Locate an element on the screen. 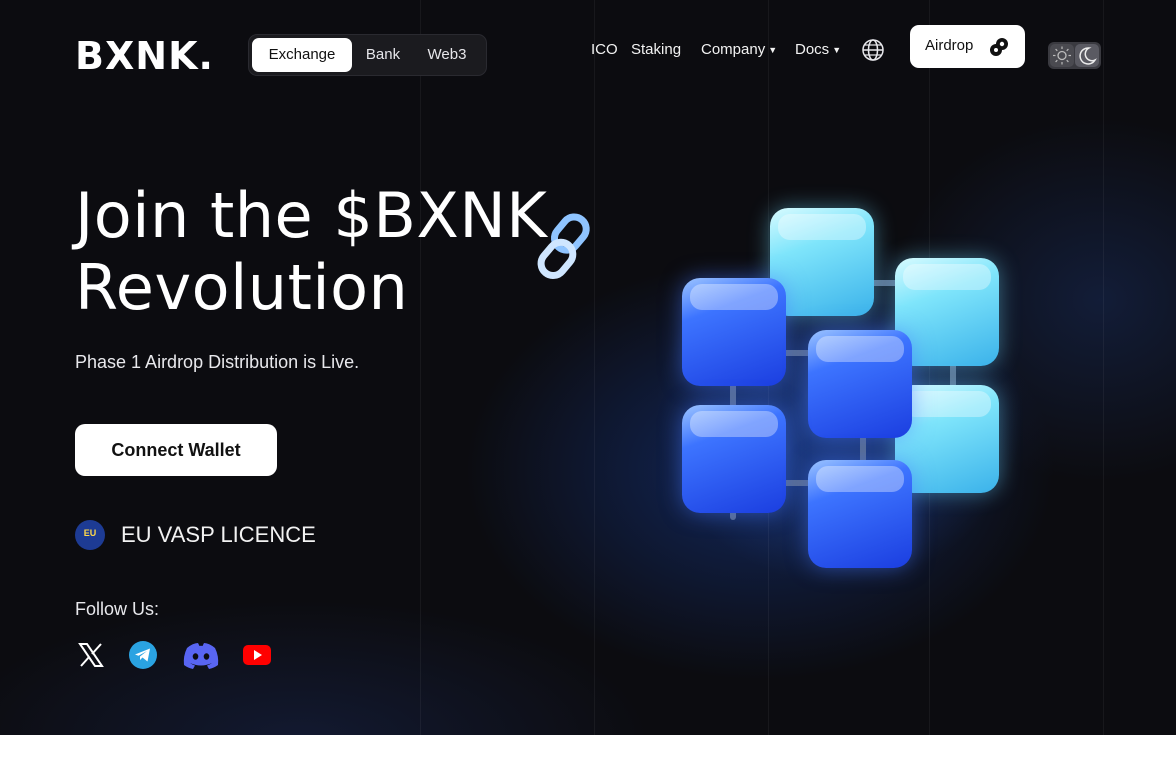 The image size is (1176, 780). nav-company: Company ▼ is located at coordinates (739, 50).